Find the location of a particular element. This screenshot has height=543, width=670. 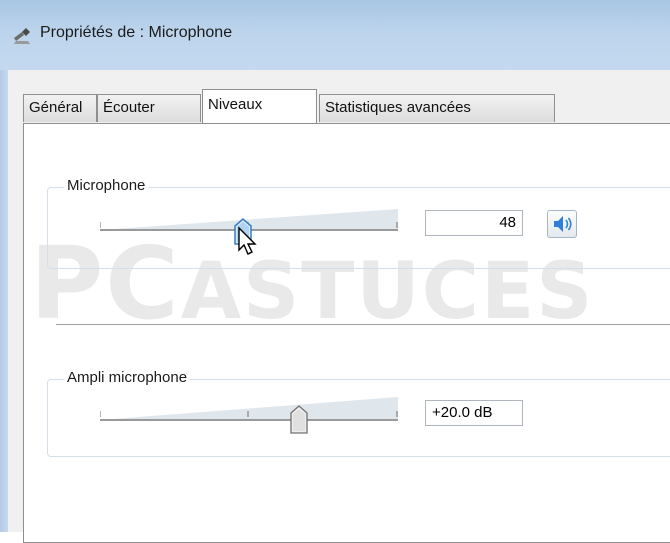

tab-listen: Écouter is located at coordinates (149, 108).